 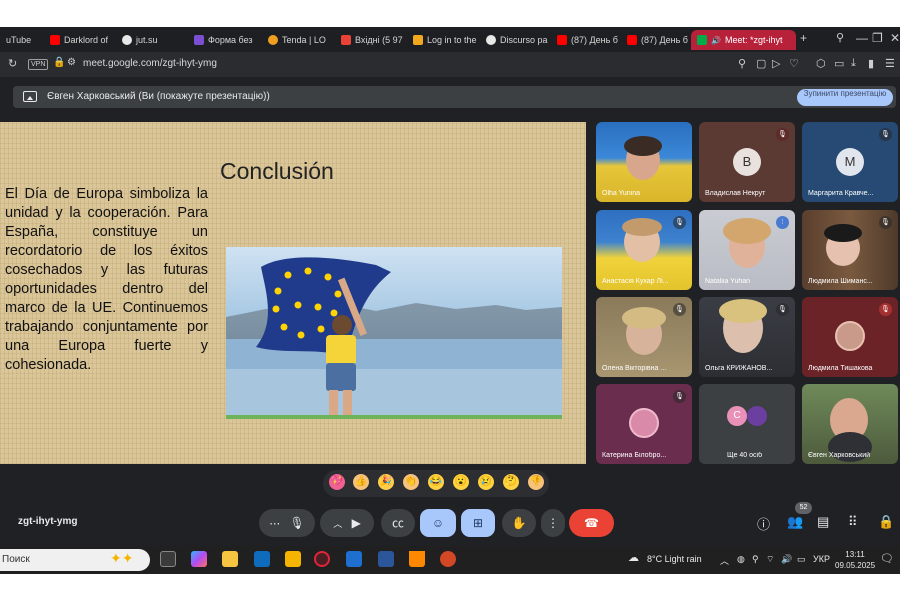 I want to click on present-button: ⊞, so click(x=478, y=523).